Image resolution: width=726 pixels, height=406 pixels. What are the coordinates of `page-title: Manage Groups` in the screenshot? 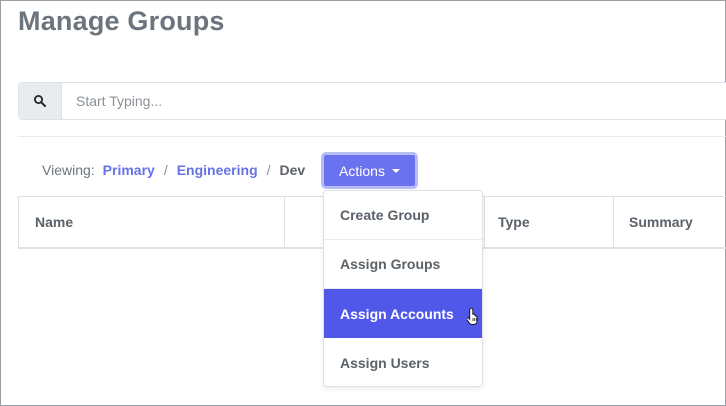 It's located at (121, 21).